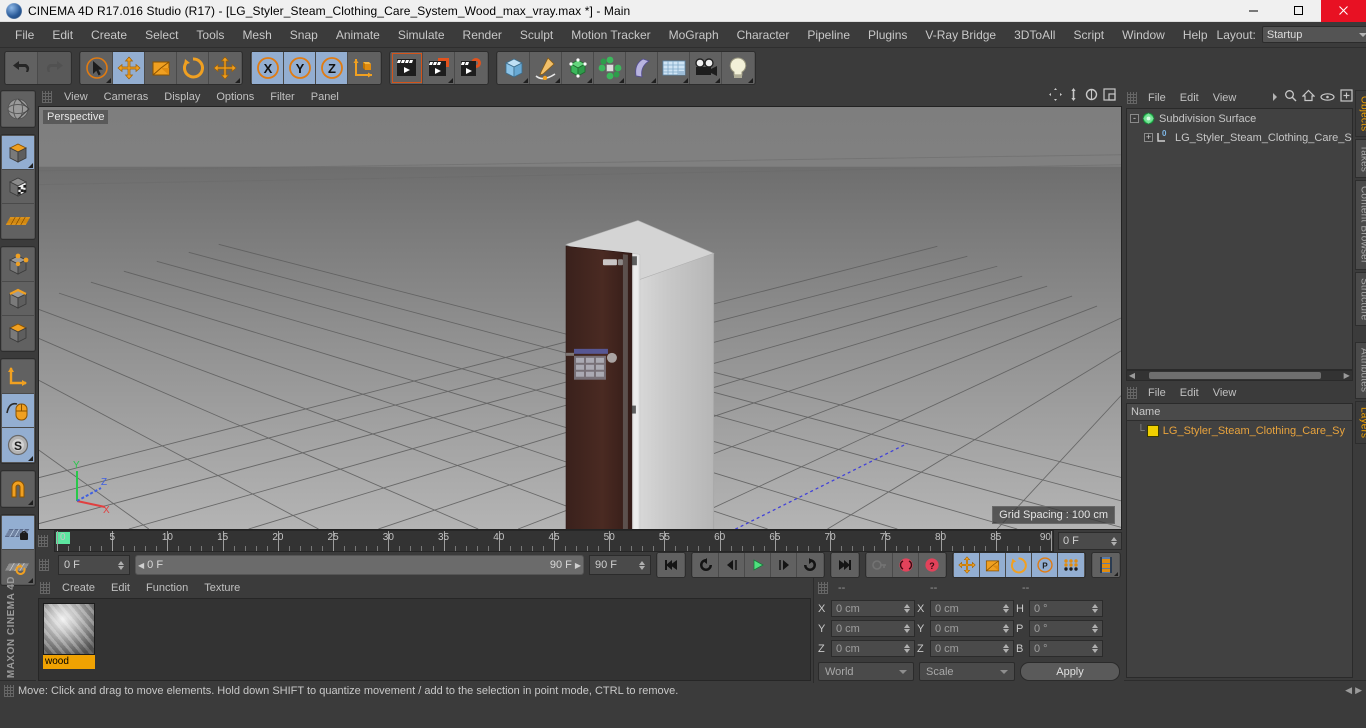 The image size is (1366, 728). What do you see at coordinates (536, 35) in the screenshot?
I see `menu-sculpt: Sculpt` at bounding box center [536, 35].